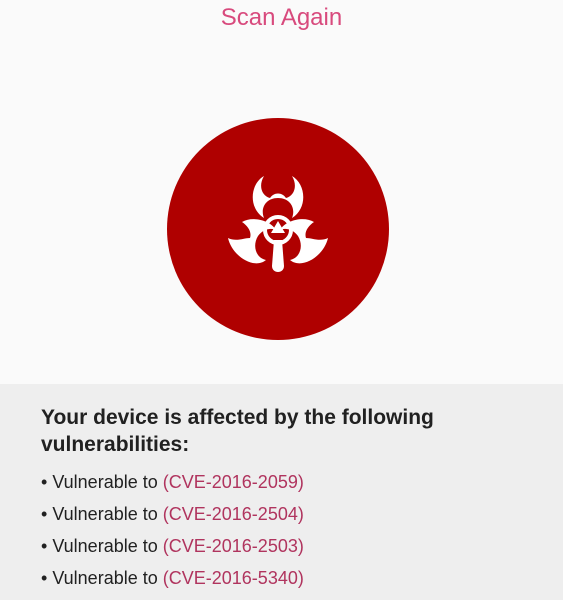 The width and height of the screenshot is (563, 600). I want to click on list-item: • Vulnerable to (CVE-2016-2503), so click(172, 548).